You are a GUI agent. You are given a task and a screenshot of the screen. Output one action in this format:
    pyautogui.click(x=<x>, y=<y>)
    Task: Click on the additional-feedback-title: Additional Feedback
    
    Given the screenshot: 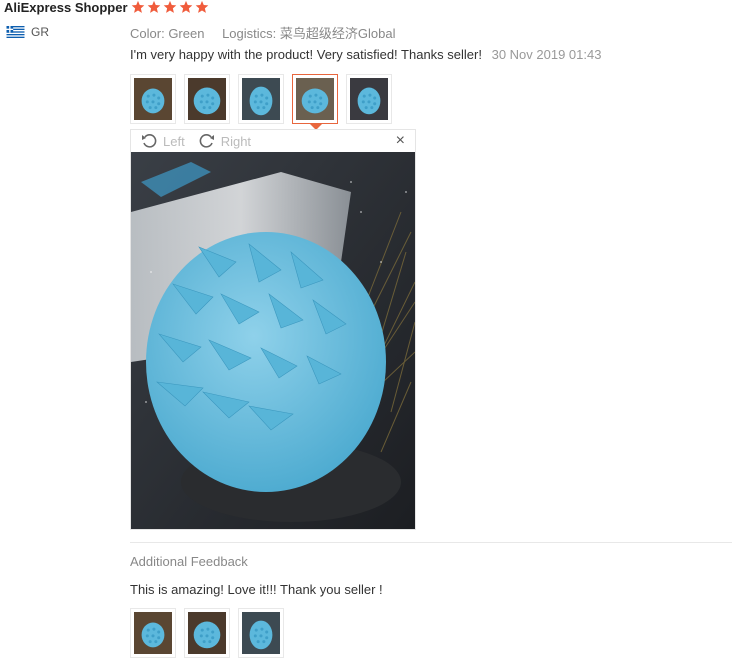 What is the action you would take?
    pyautogui.click(x=189, y=561)
    